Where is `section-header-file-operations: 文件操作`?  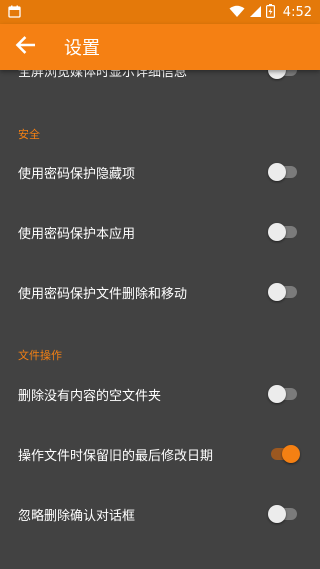 section-header-file-operations: 文件操作 is located at coordinates (40, 355).